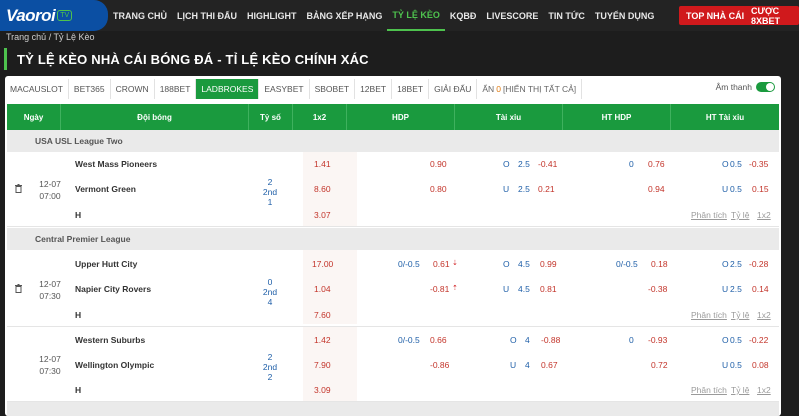 The height and width of the screenshot is (416, 799). I want to click on sound-toggle, so click(765, 87).